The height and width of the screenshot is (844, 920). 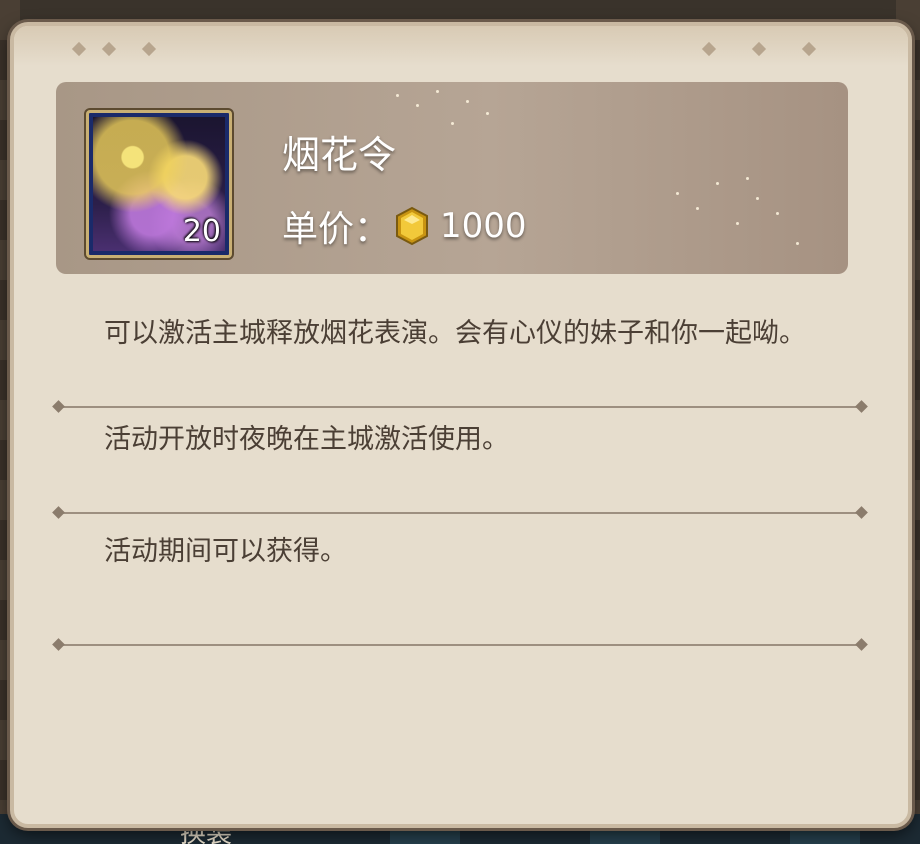 I want to click on item-name: 烟花令, so click(x=339, y=155).